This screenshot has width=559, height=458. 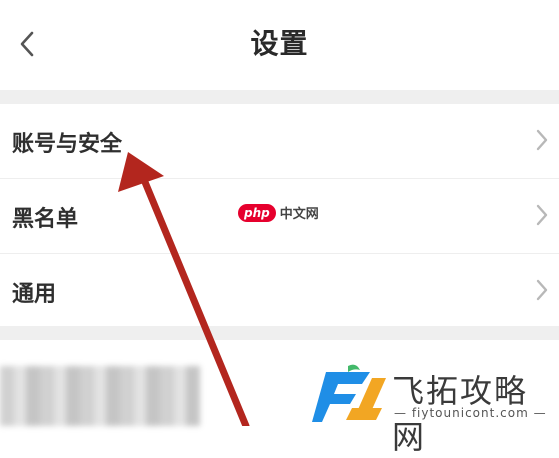 I want to click on php-logo-badge: php, so click(x=257, y=212).